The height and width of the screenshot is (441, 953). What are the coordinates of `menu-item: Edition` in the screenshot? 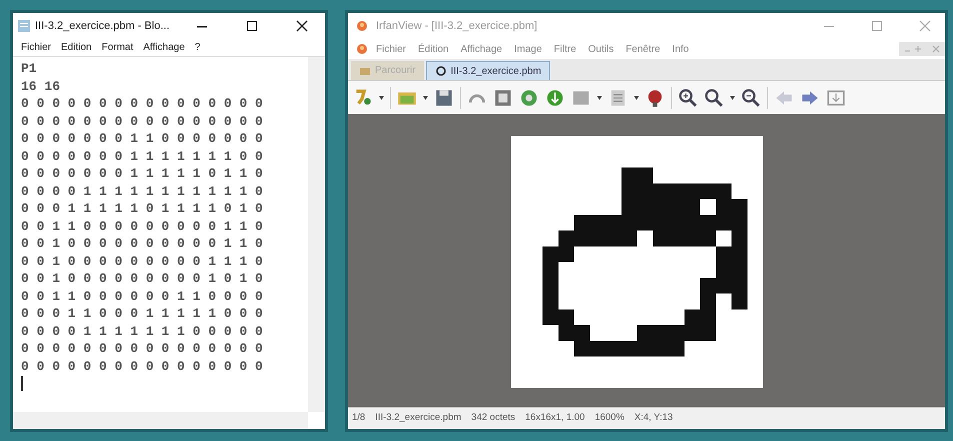 It's located at (76, 47).